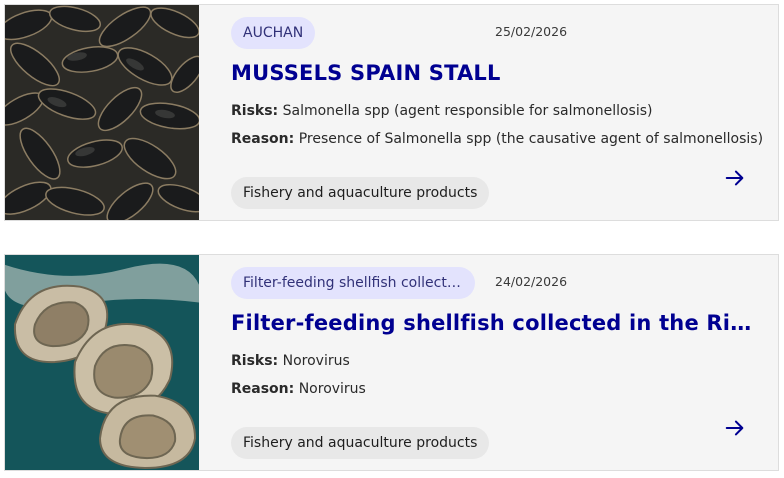 This screenshot has height=478, width=784. I want to click on card-title: MUSSELS SPAIN STALL, so click(496, 73).